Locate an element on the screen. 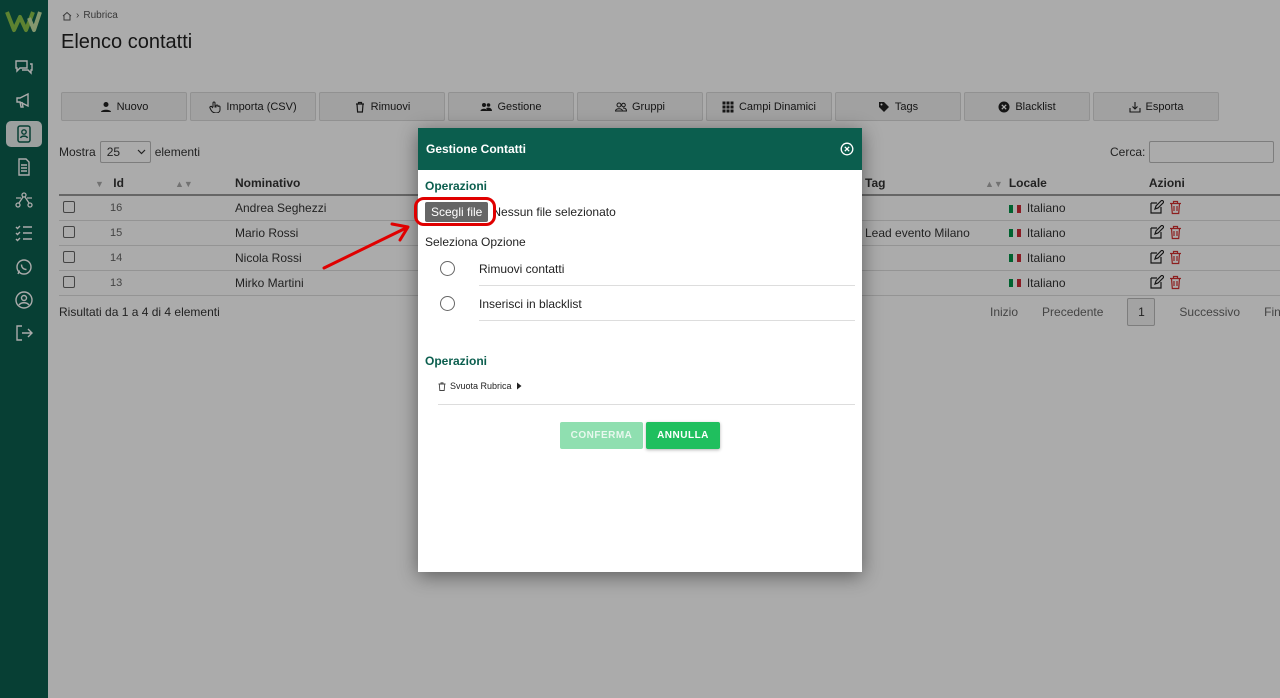  annotation-arrow-icon is located at coordinates (366, 246).